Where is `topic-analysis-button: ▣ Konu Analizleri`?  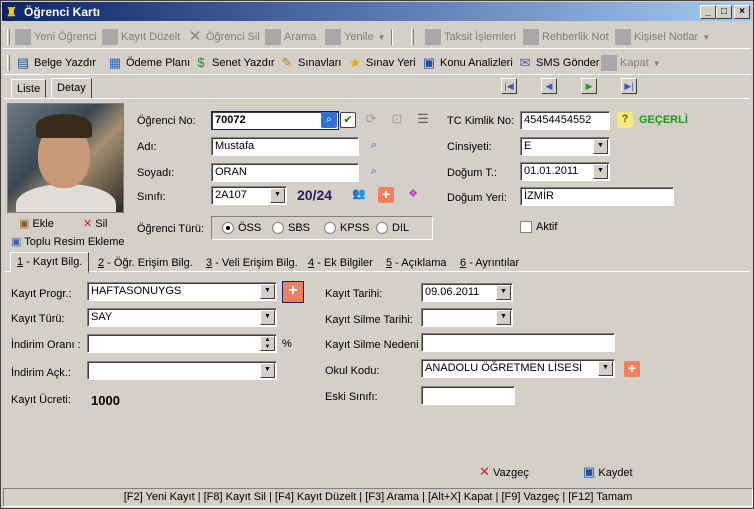 topic-analysis-button: ▣ Konu Analizleri is located at coordinates (467, 63).